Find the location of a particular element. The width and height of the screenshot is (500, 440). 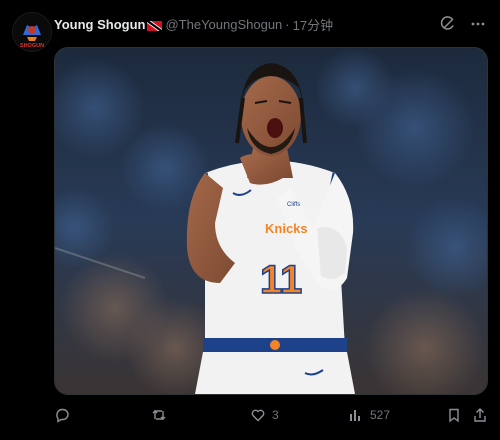

jersey-number: 11 is located at coordinates (281, 280).